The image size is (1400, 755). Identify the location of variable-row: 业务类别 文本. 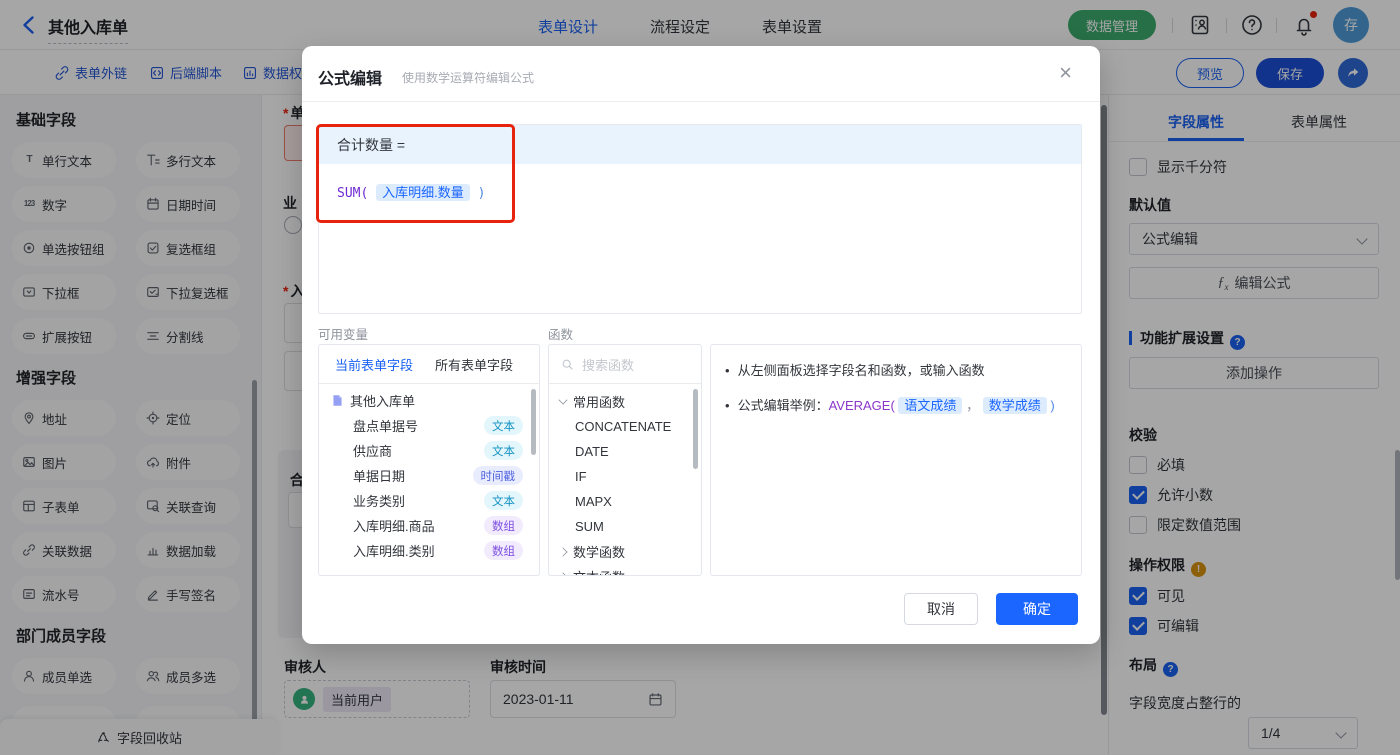
(429, 500).